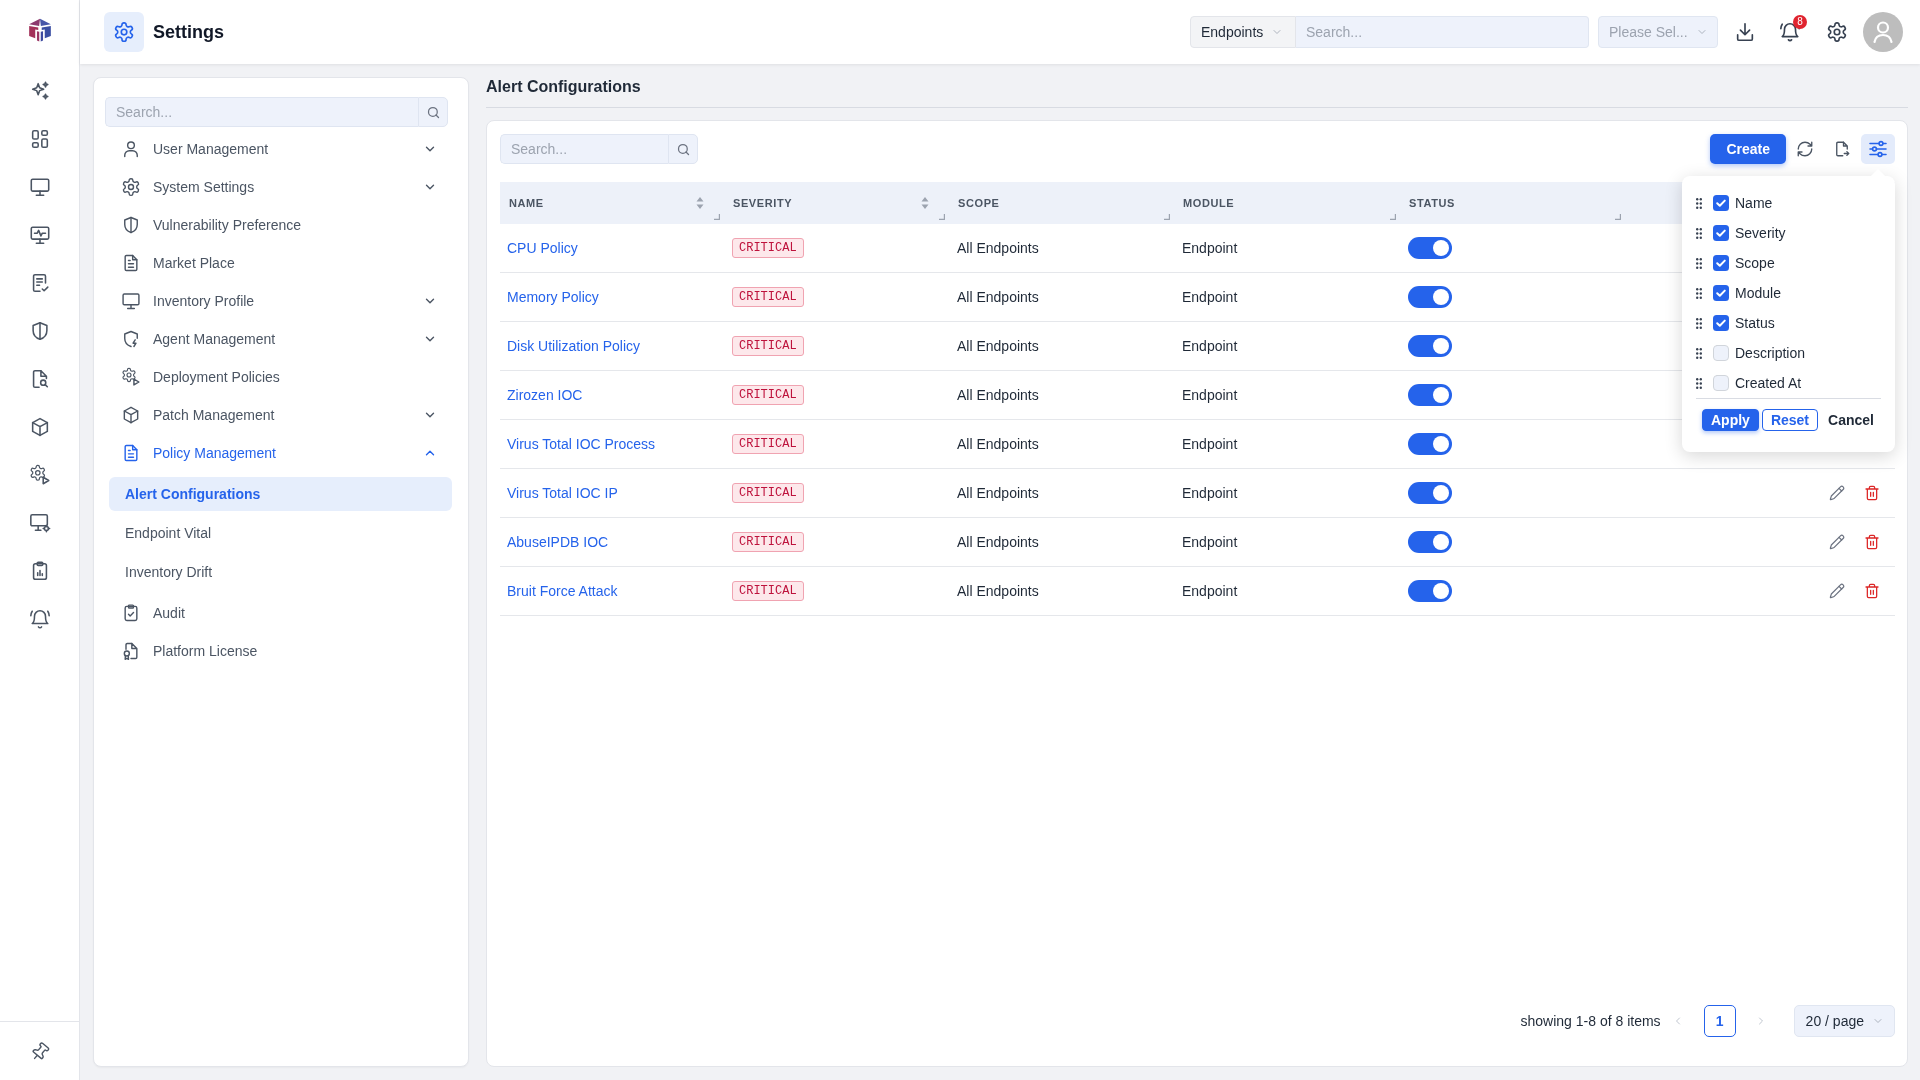 Image resolution: width=1920 pixels, height=1080 pixels. What do you see at coordinates (276, 225) in the screenshot?
I see `sidebar-item: Vulnerability Preference` at bounding box center [276, 225].